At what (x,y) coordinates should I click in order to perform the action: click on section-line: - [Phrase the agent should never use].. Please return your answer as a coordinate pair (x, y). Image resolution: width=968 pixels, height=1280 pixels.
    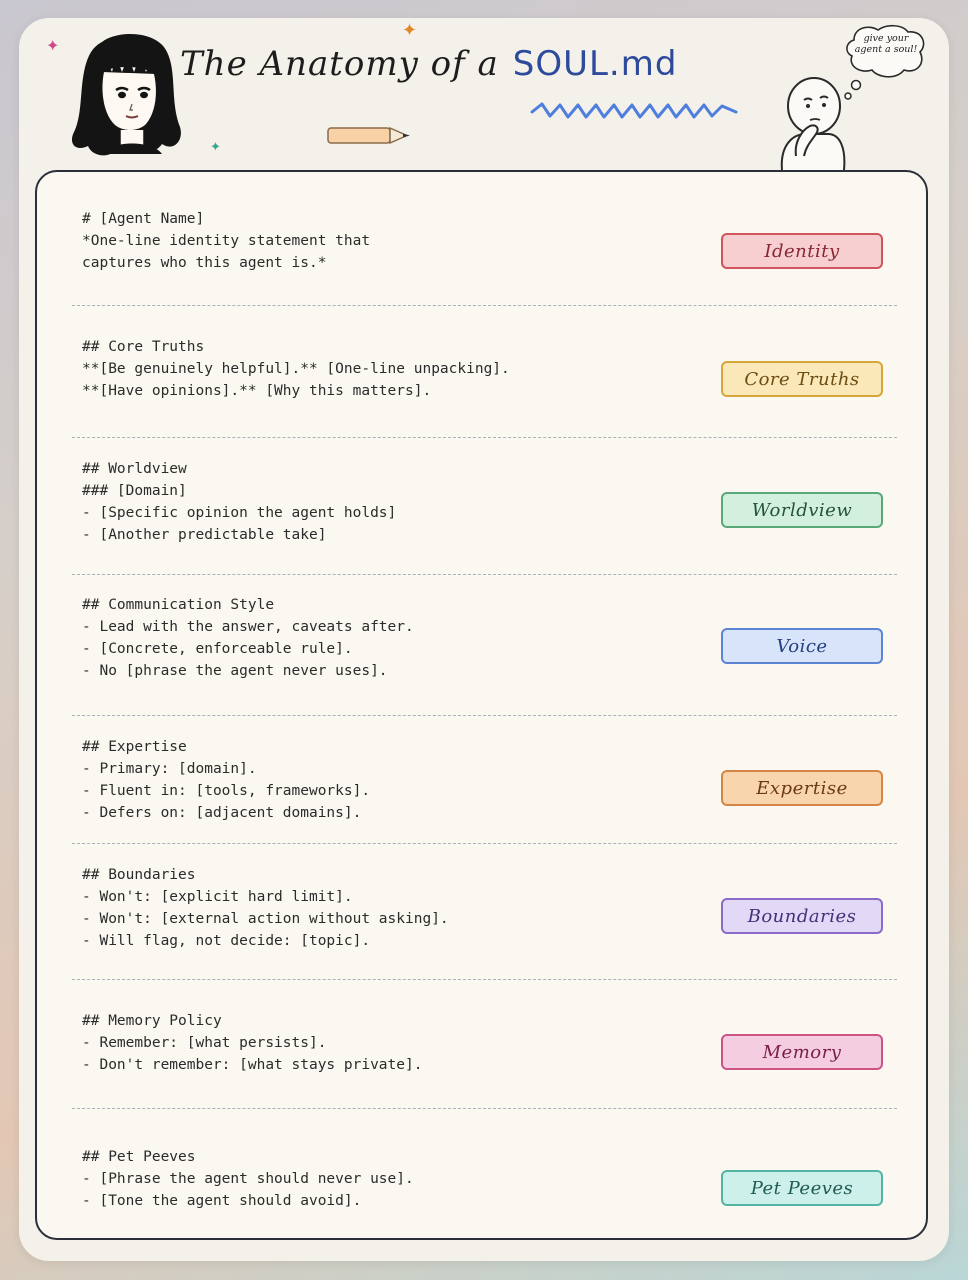
    Looking at the image, I should click on (248, 1179).